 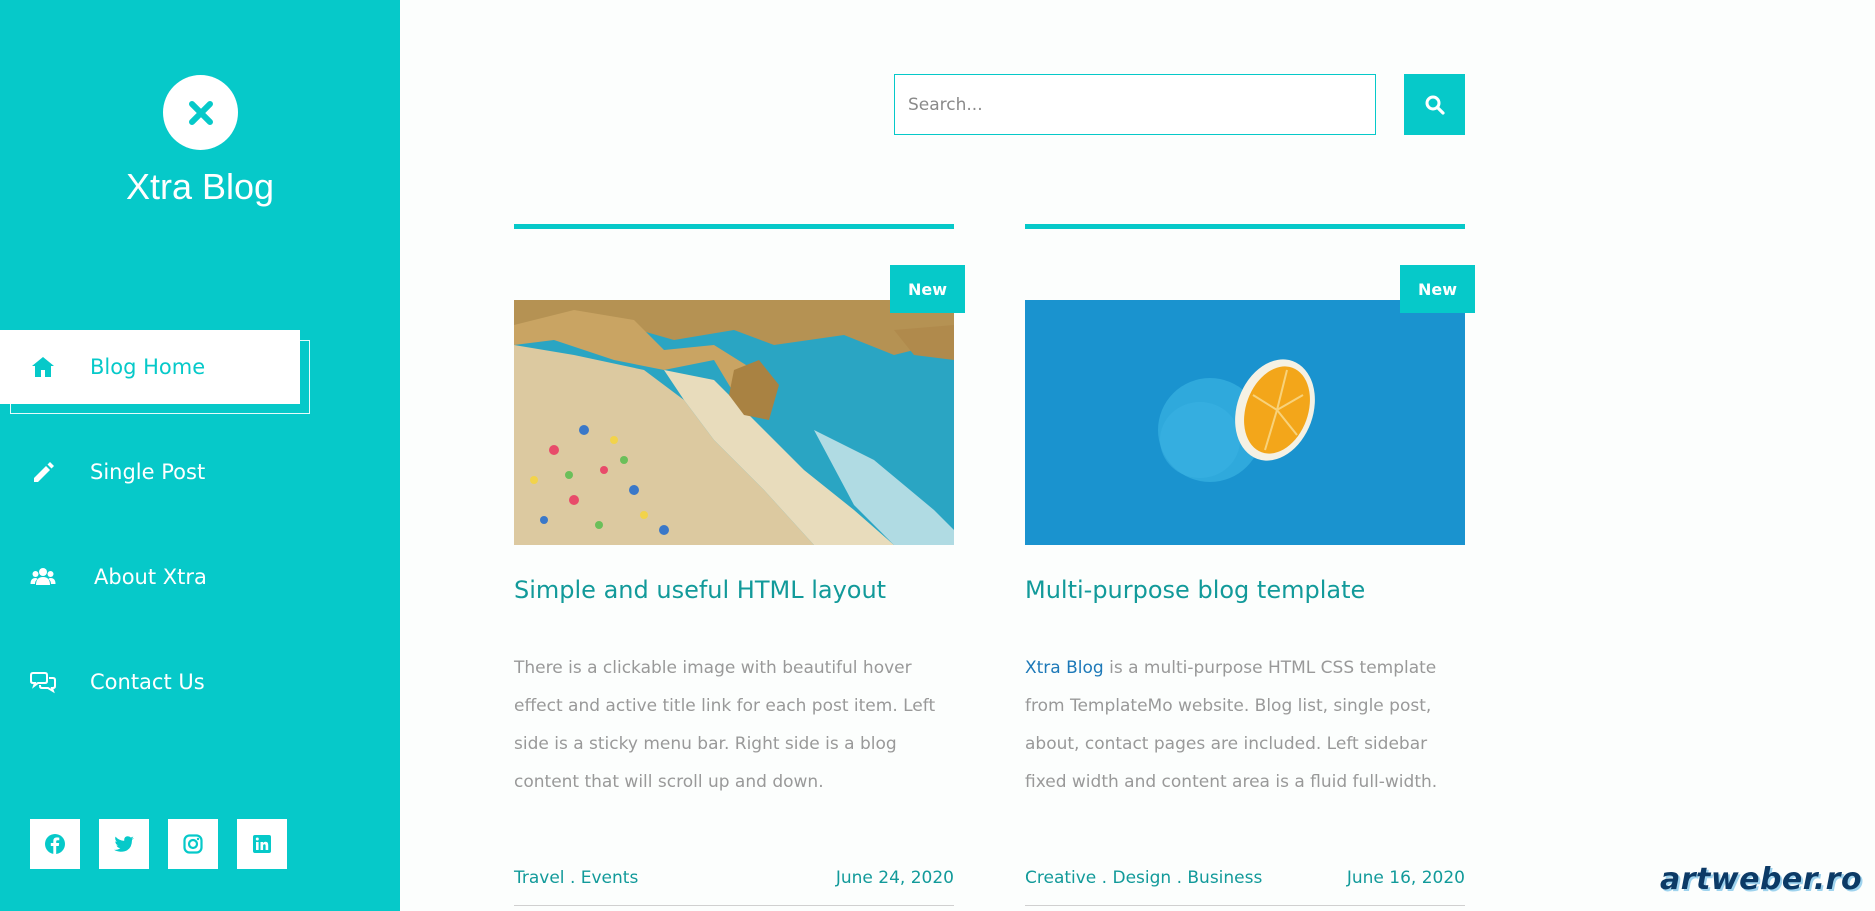 I want to click on users-icon, so click(x=43, y=577).